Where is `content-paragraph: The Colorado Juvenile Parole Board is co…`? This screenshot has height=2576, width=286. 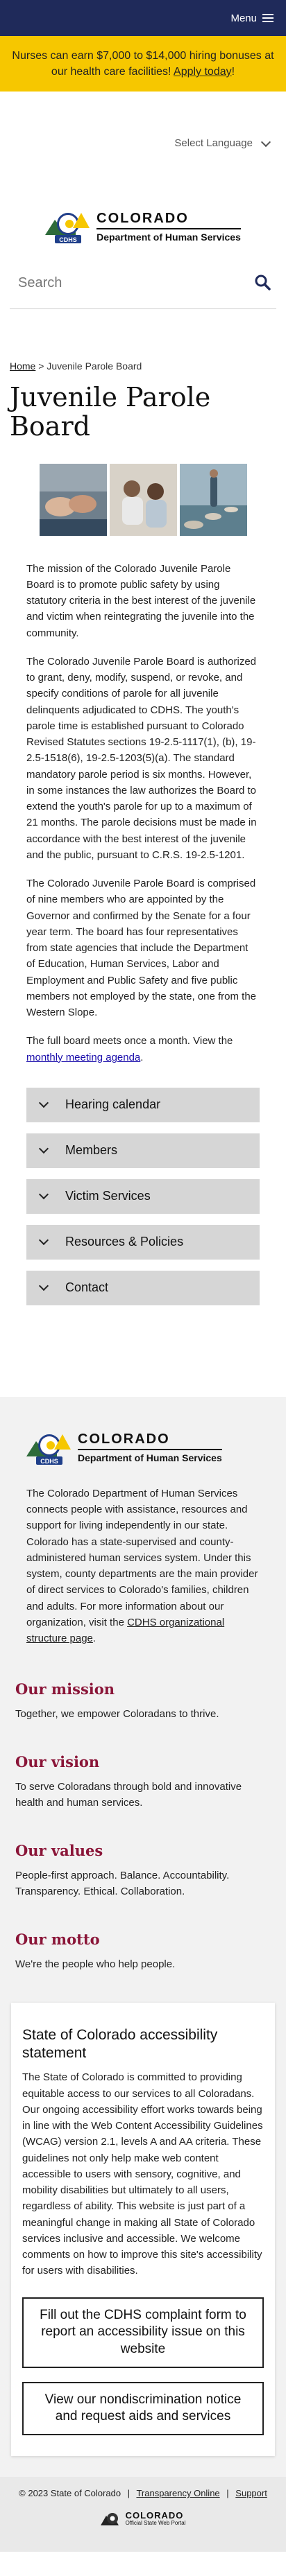
content-paragraph: The Colorado Juvenile Parole Board is co… is located at coordinates (142, 948).